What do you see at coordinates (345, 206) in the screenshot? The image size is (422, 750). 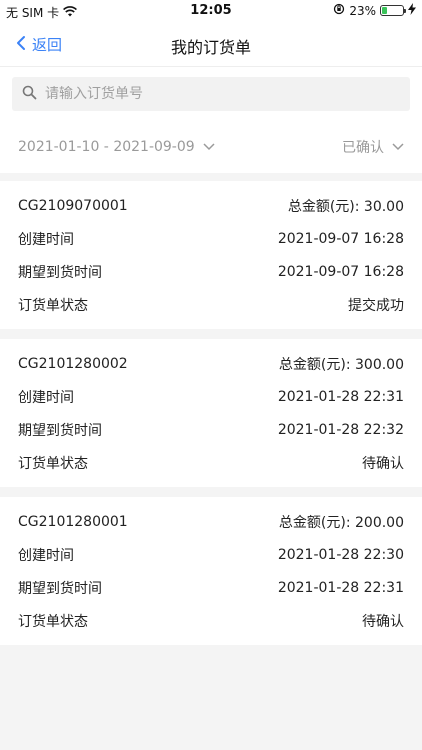 I see `order-total: 总金额(元): 30.00` at bounding box center [345, 206].